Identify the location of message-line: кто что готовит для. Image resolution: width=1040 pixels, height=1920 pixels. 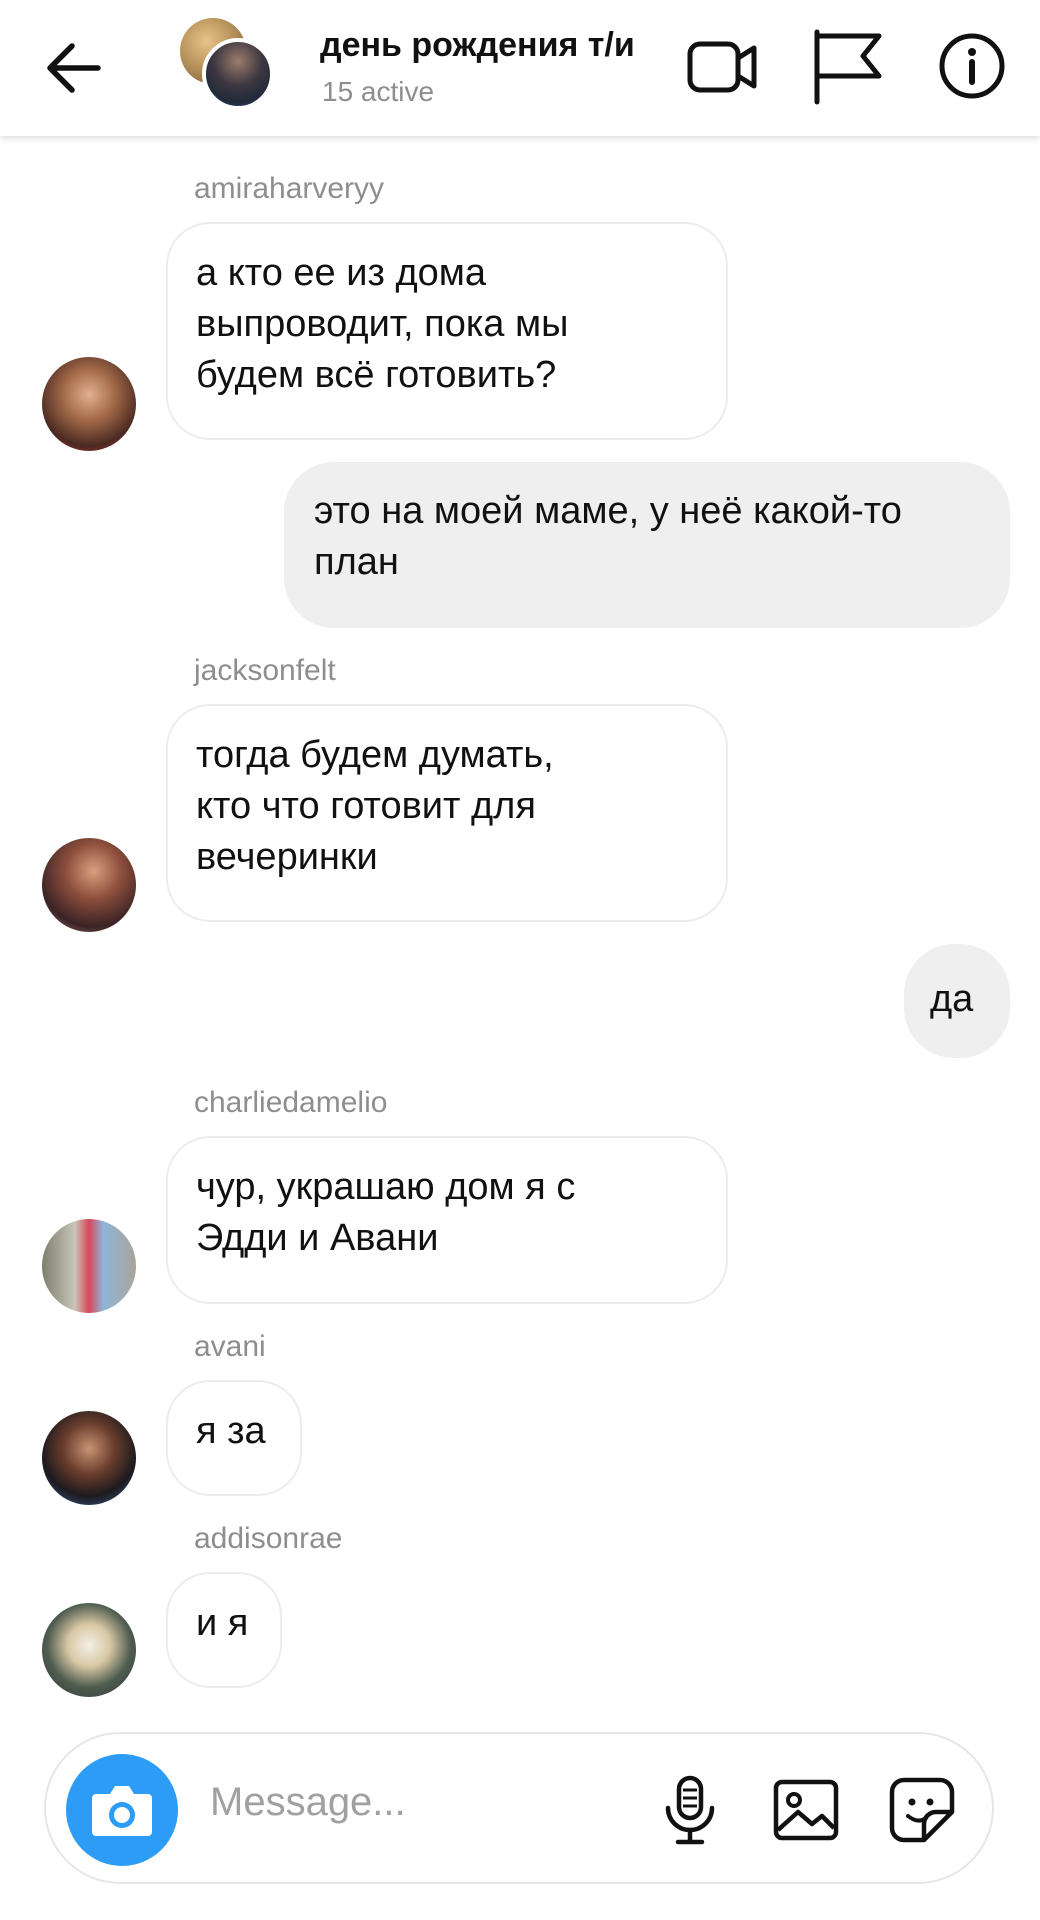
(366, 806).